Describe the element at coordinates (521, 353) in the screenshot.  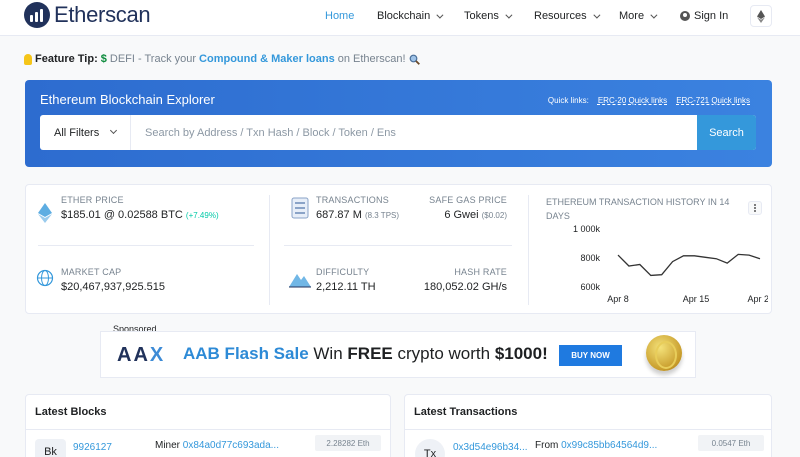
I see `ad-headline-amount: $1000!` at that location.